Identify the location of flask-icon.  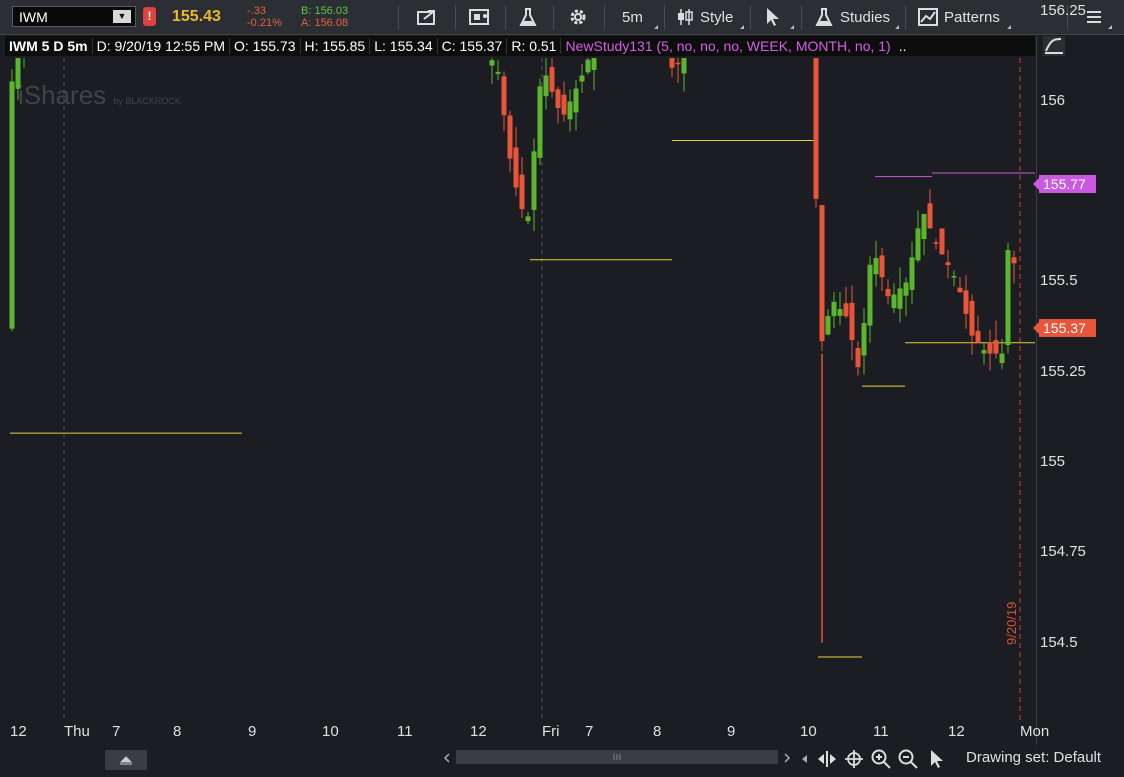
(824, 17).